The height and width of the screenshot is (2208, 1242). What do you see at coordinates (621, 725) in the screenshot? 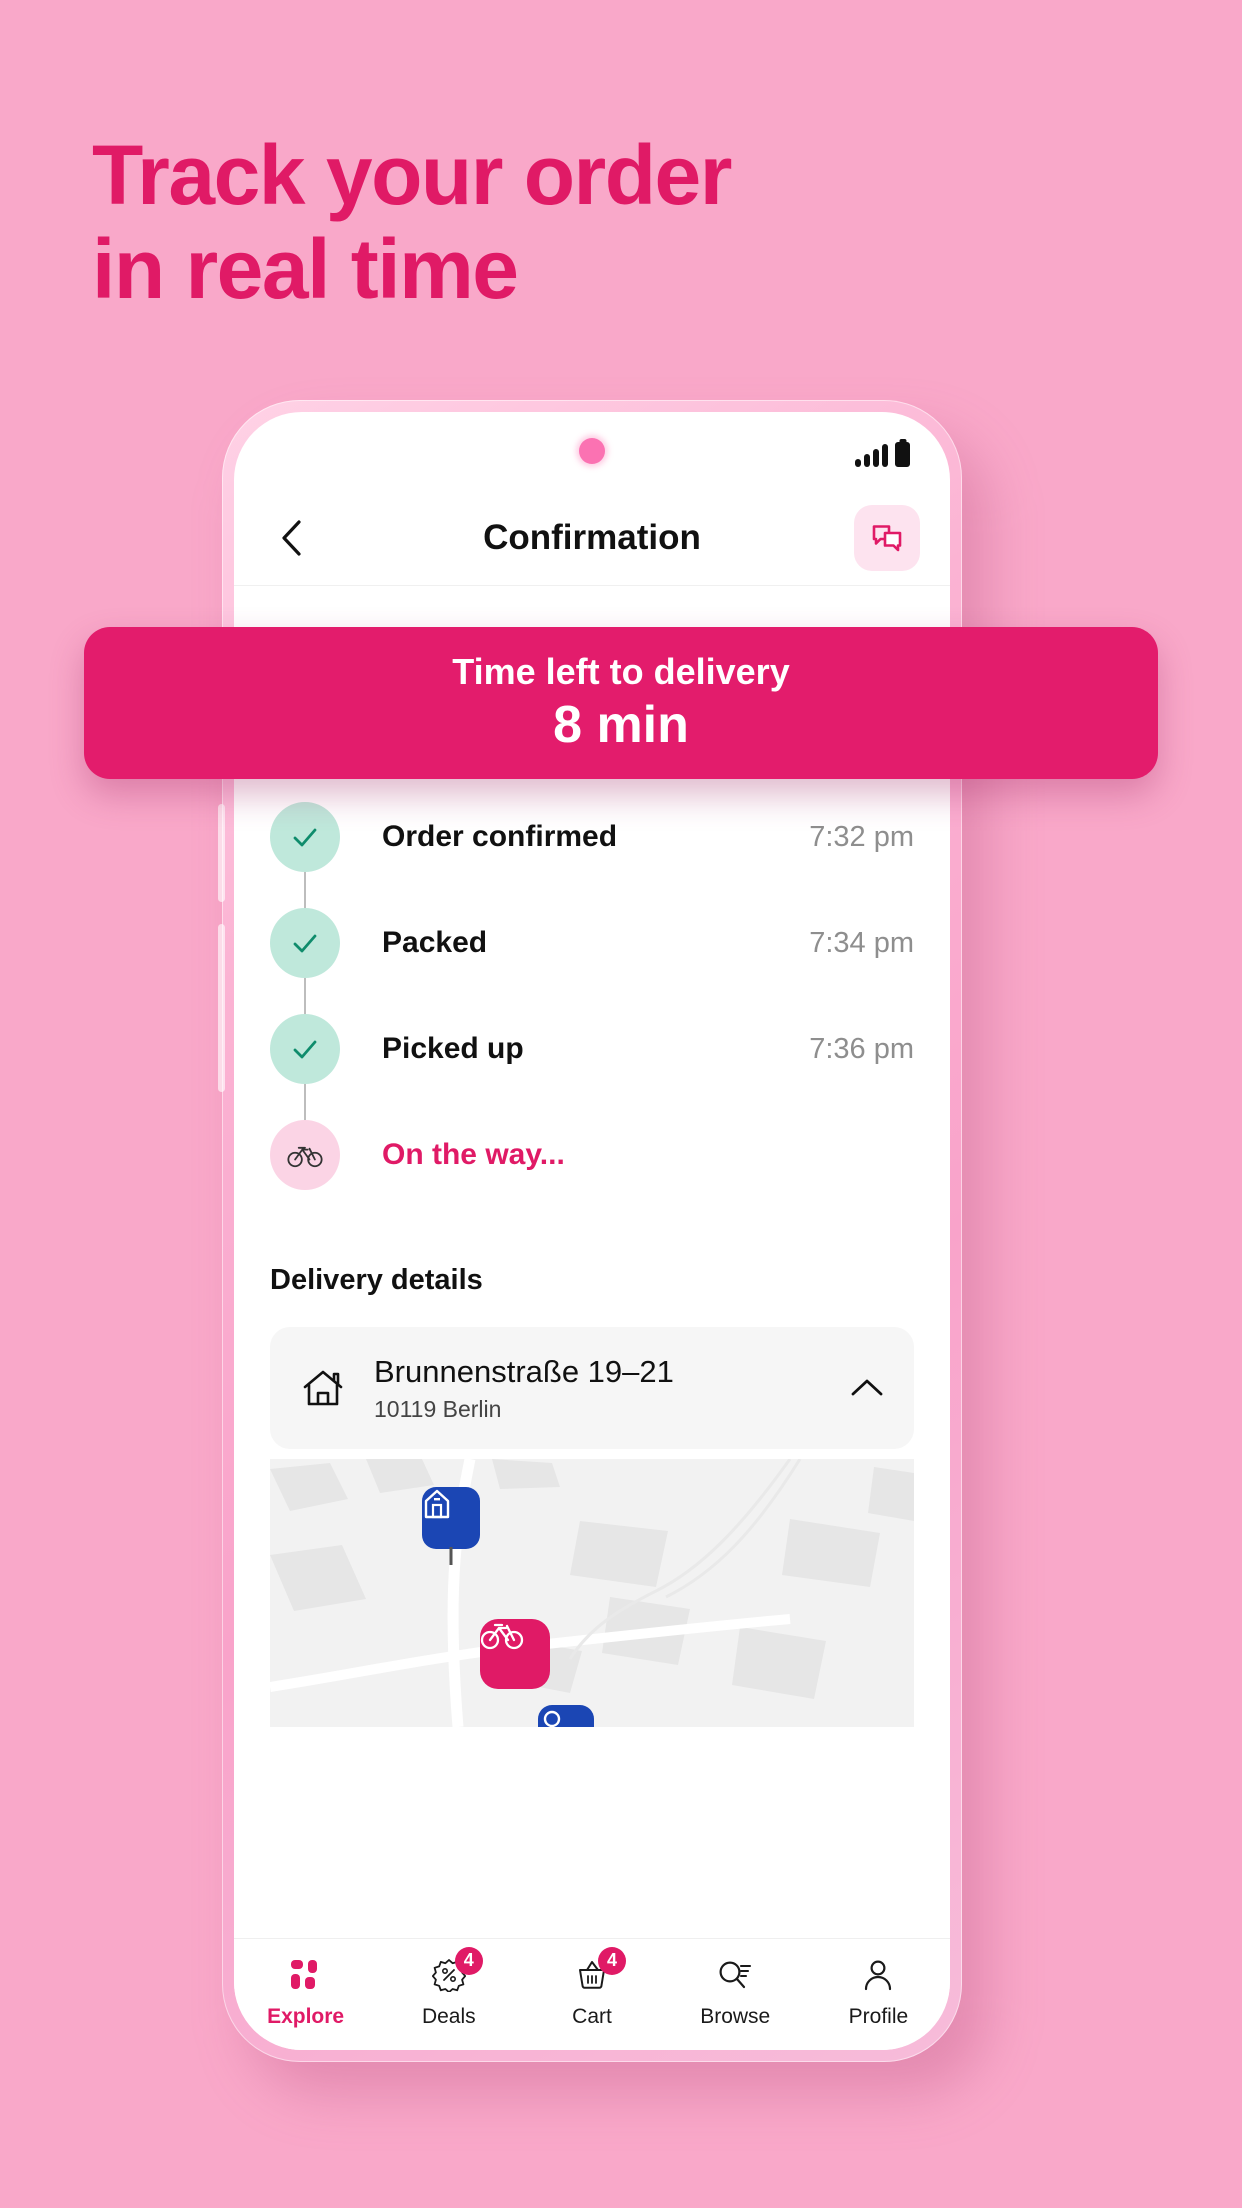
I see `banner-time-value: 8 min` at bounding box center [621, 725].